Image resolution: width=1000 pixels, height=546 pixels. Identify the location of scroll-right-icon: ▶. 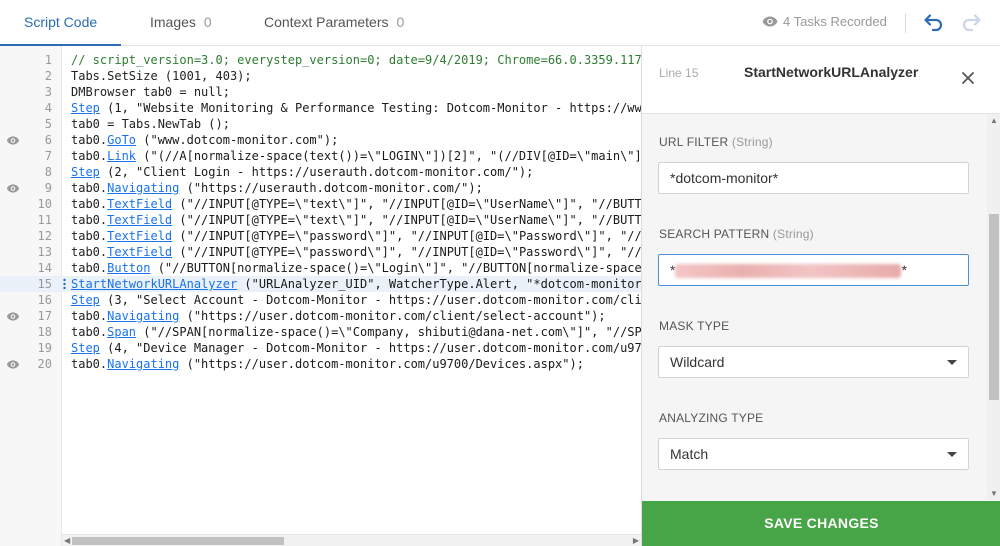
(636, 540).